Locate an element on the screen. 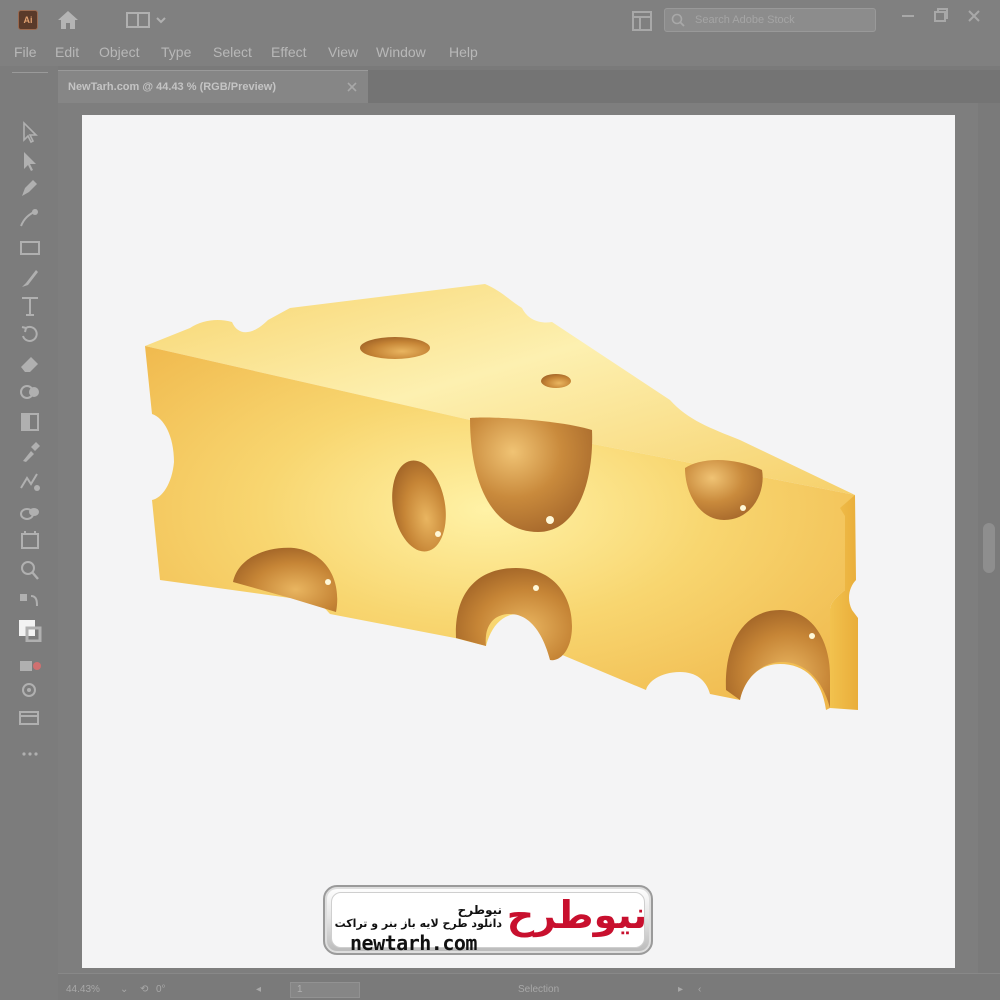 This screenshot has width=1000, height=1000. prev-artboard-icon: ◂ is located at coordinates (258, 992).